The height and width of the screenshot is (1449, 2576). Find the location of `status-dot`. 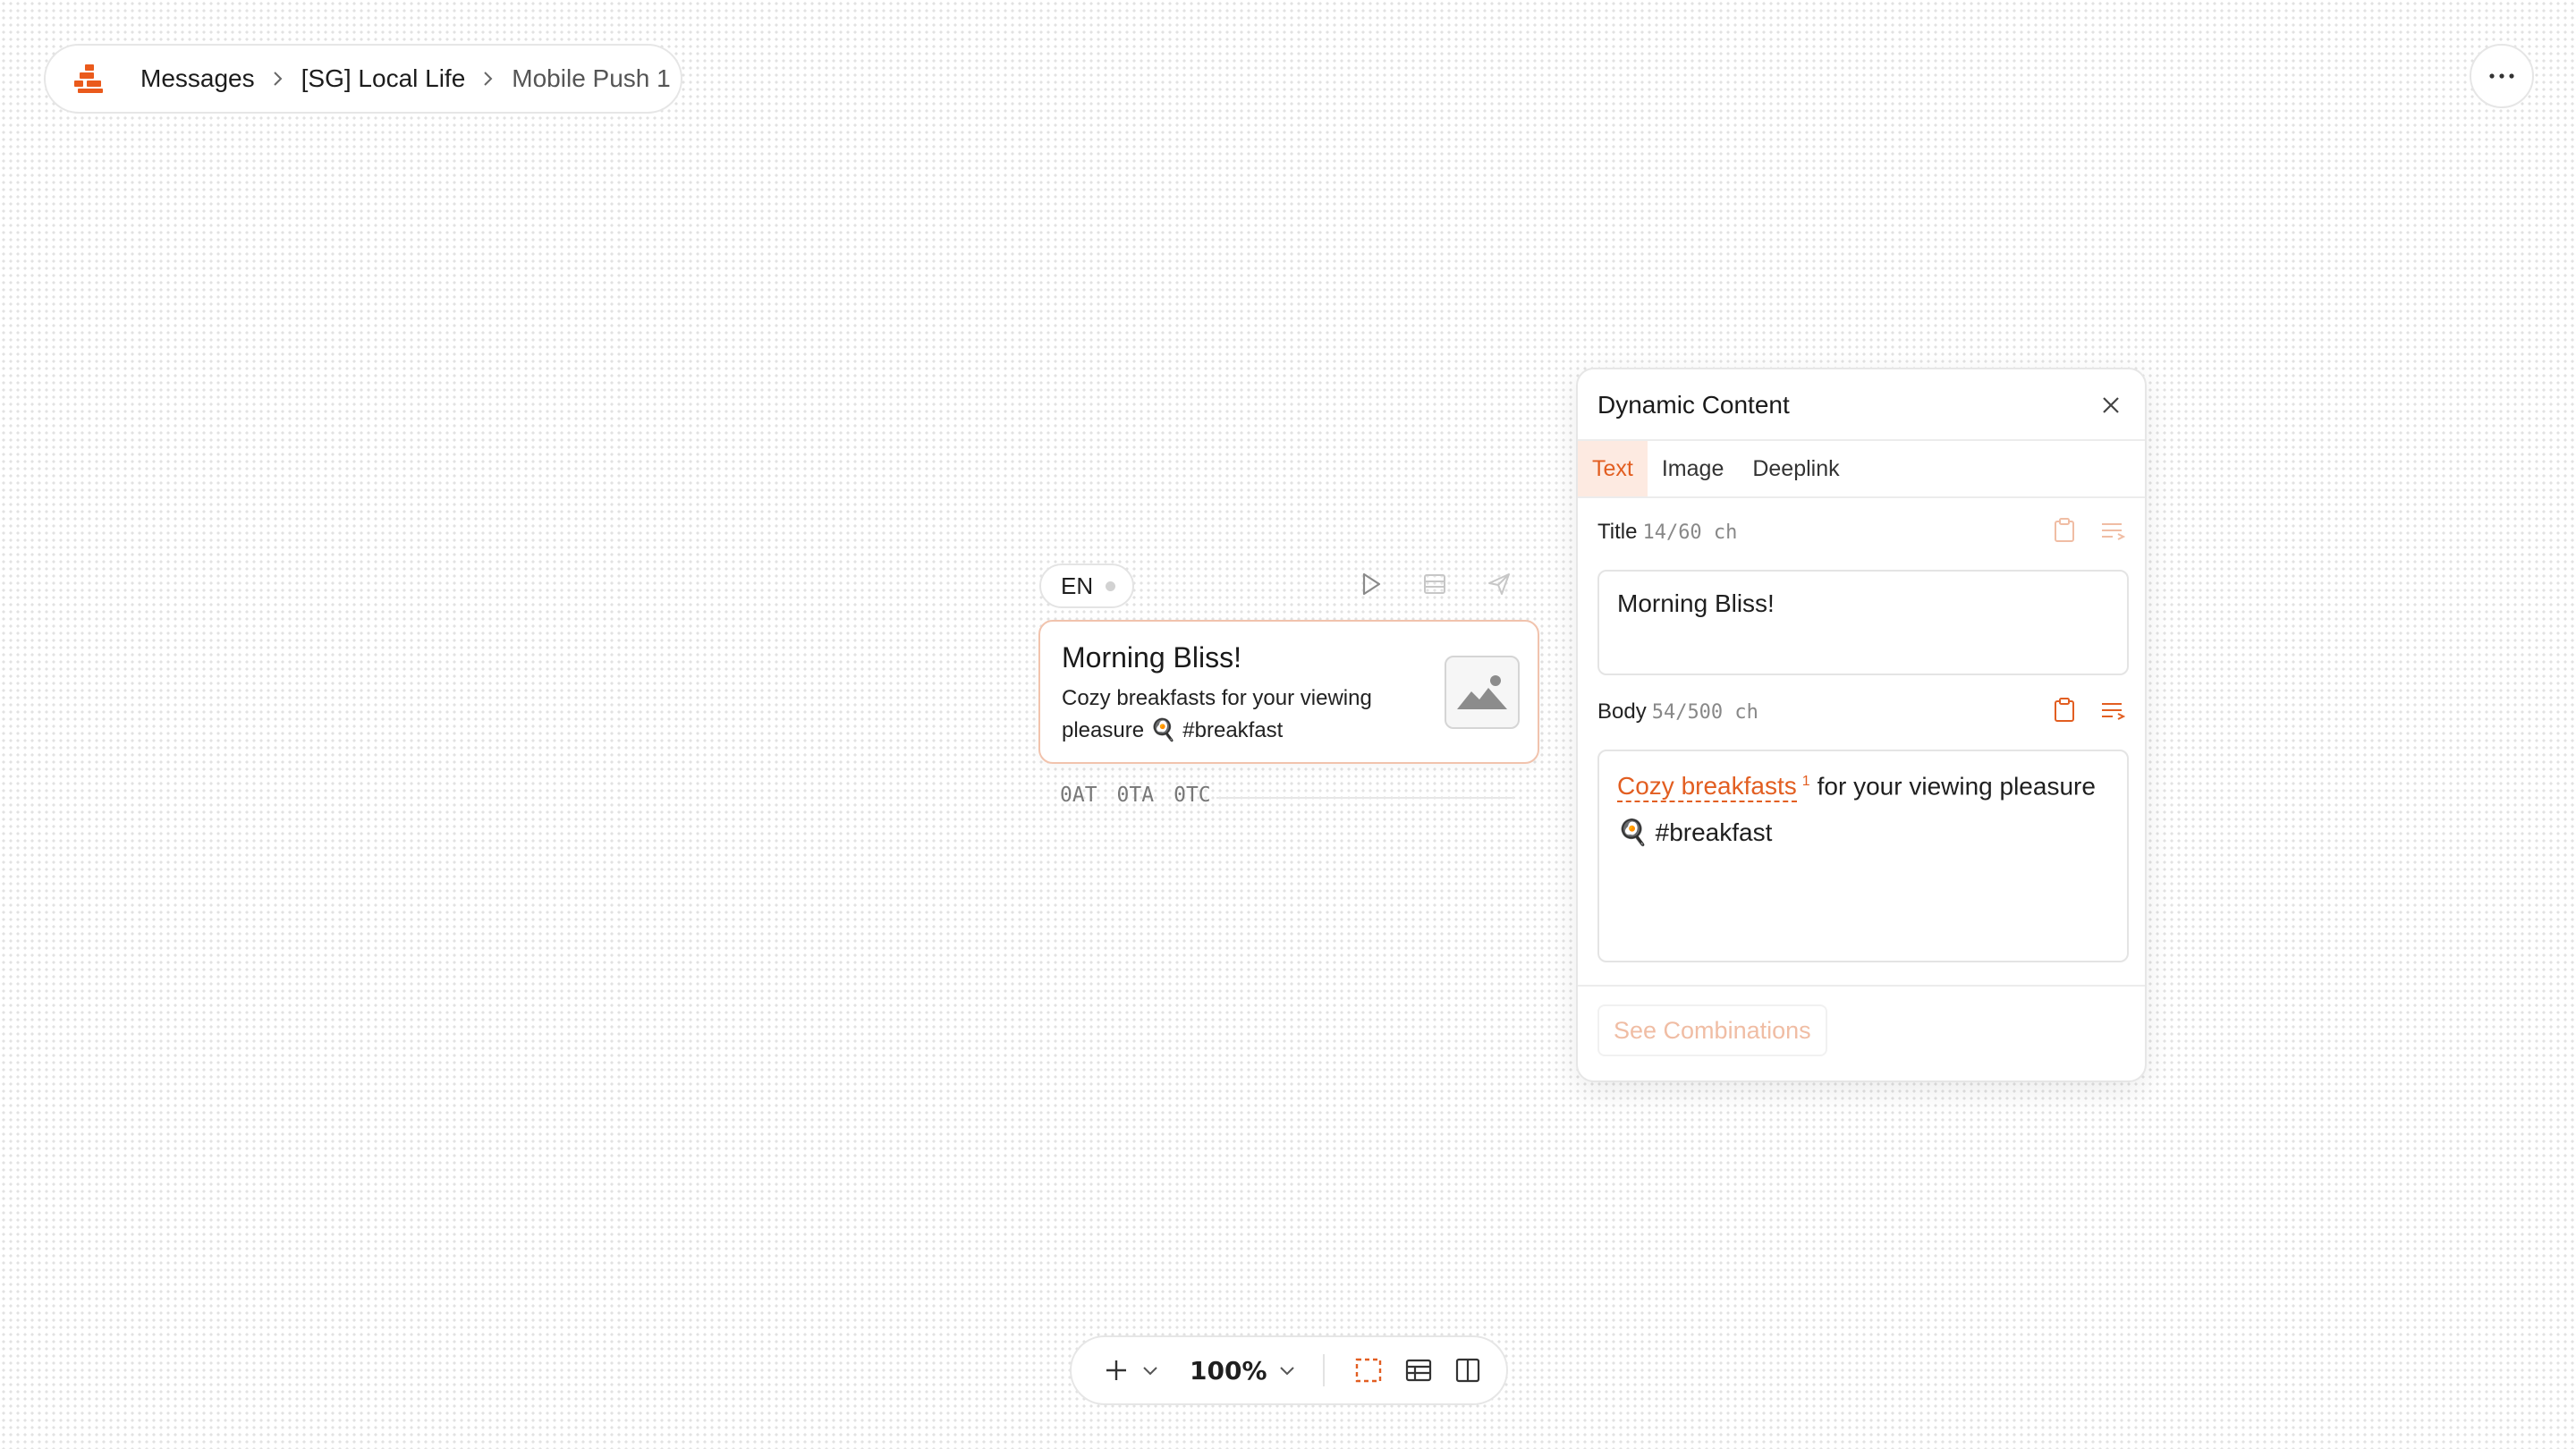

status-dot is located at coordinates (1111, 585).